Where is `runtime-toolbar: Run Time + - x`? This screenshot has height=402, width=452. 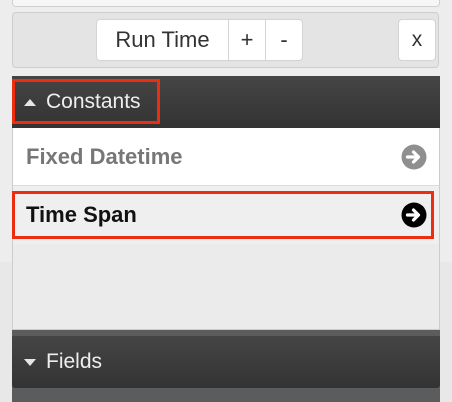 runtime-toolbar: Run Time + - x is located at coordinates (225, 40).